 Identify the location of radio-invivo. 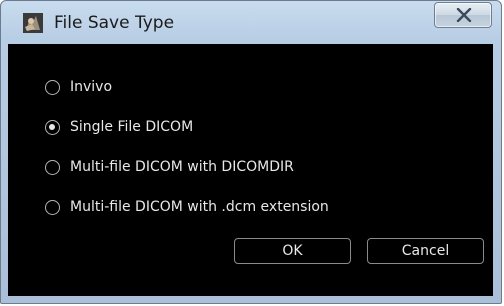
(52, 87).